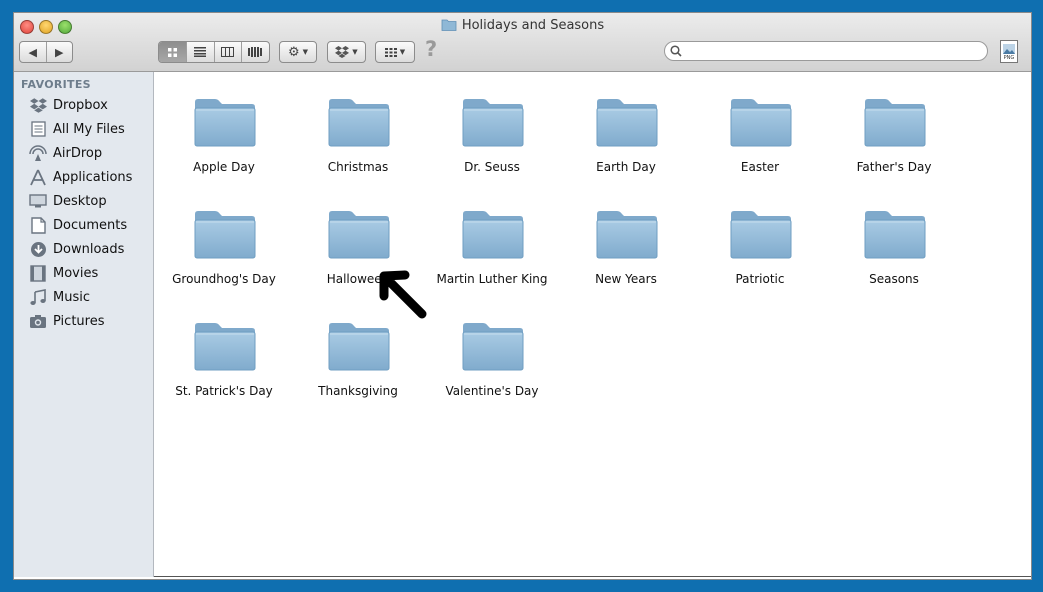 Image resolution: width=1043 pixels, height=592 pixels. Describe the element at coordinates (834, 51) in the screenshot. I see `search-input` at that location.